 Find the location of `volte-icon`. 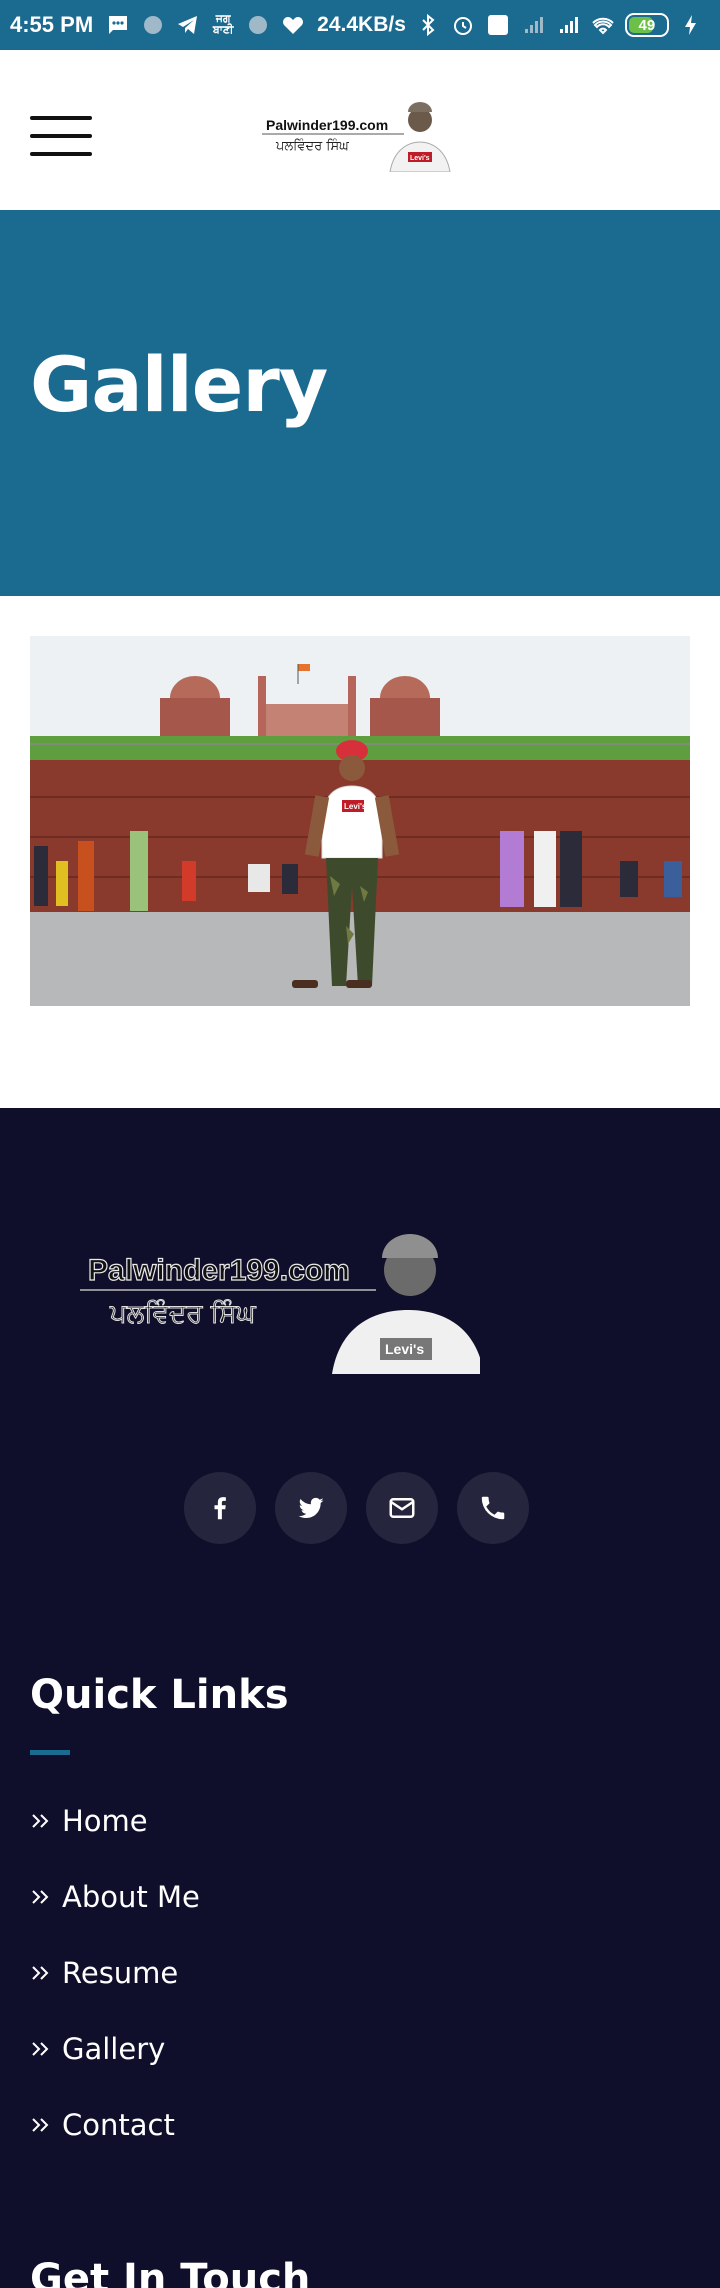

volte-icon is located at coordinates (498, 25).